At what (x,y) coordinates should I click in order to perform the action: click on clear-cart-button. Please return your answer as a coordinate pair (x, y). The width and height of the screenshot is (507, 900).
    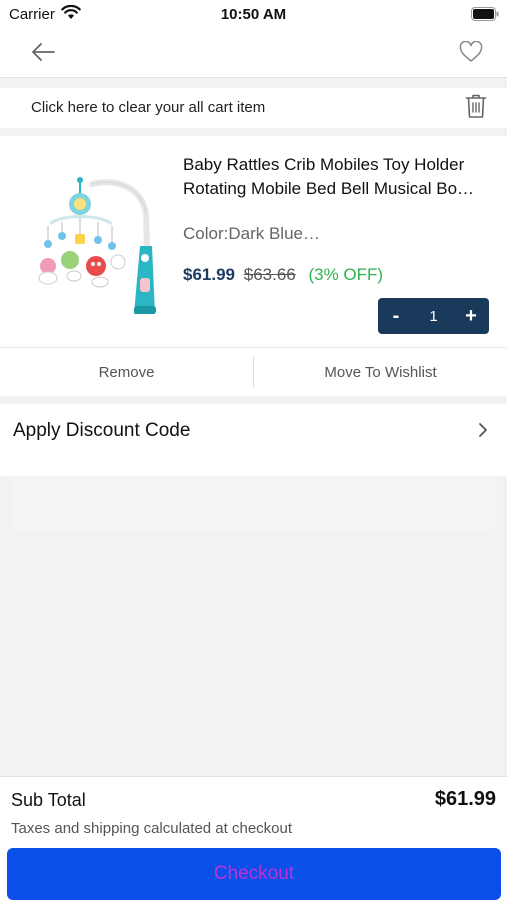
    Looking at the image, I should click on (476, 108).